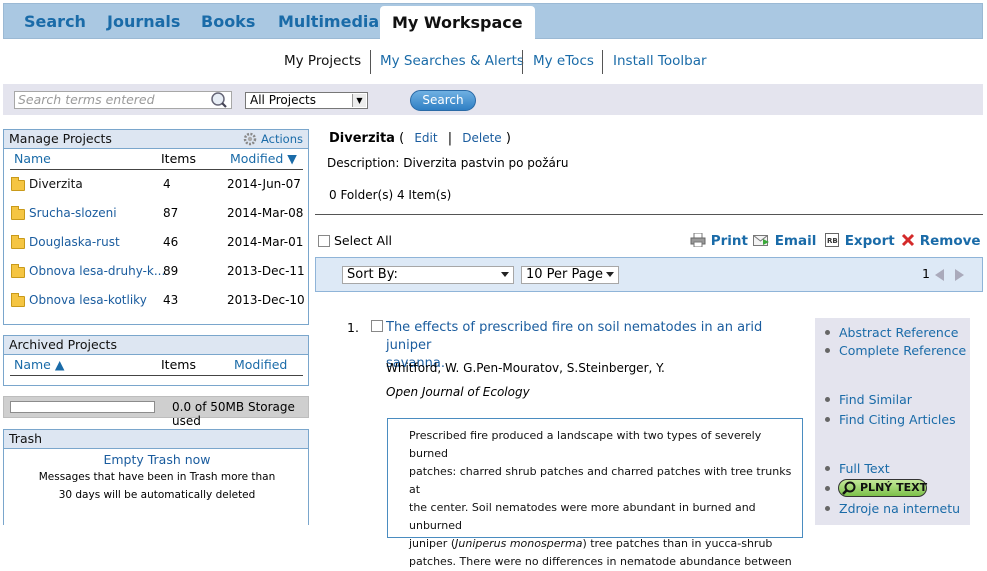 The height and width of the screenshot is (571, 987). Describe the element at coordinates (563, 62) in the screenshot. I see `subnav-my-etocs: My eTocs` at that location.